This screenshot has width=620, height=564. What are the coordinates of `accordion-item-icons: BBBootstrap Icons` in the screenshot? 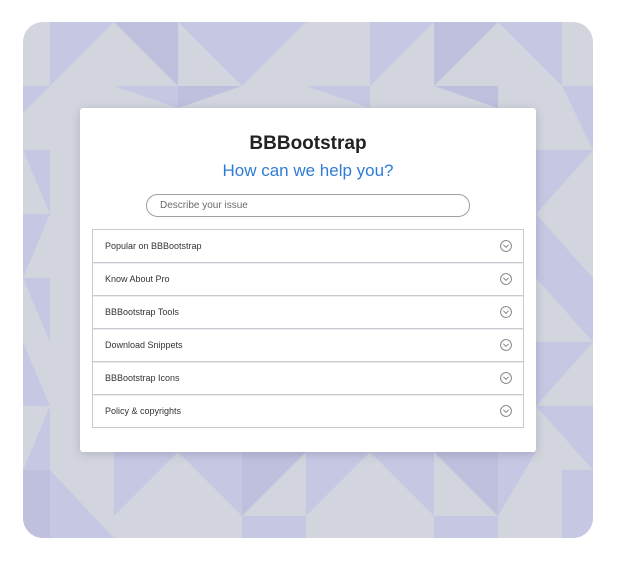 It's located at (308, 378).